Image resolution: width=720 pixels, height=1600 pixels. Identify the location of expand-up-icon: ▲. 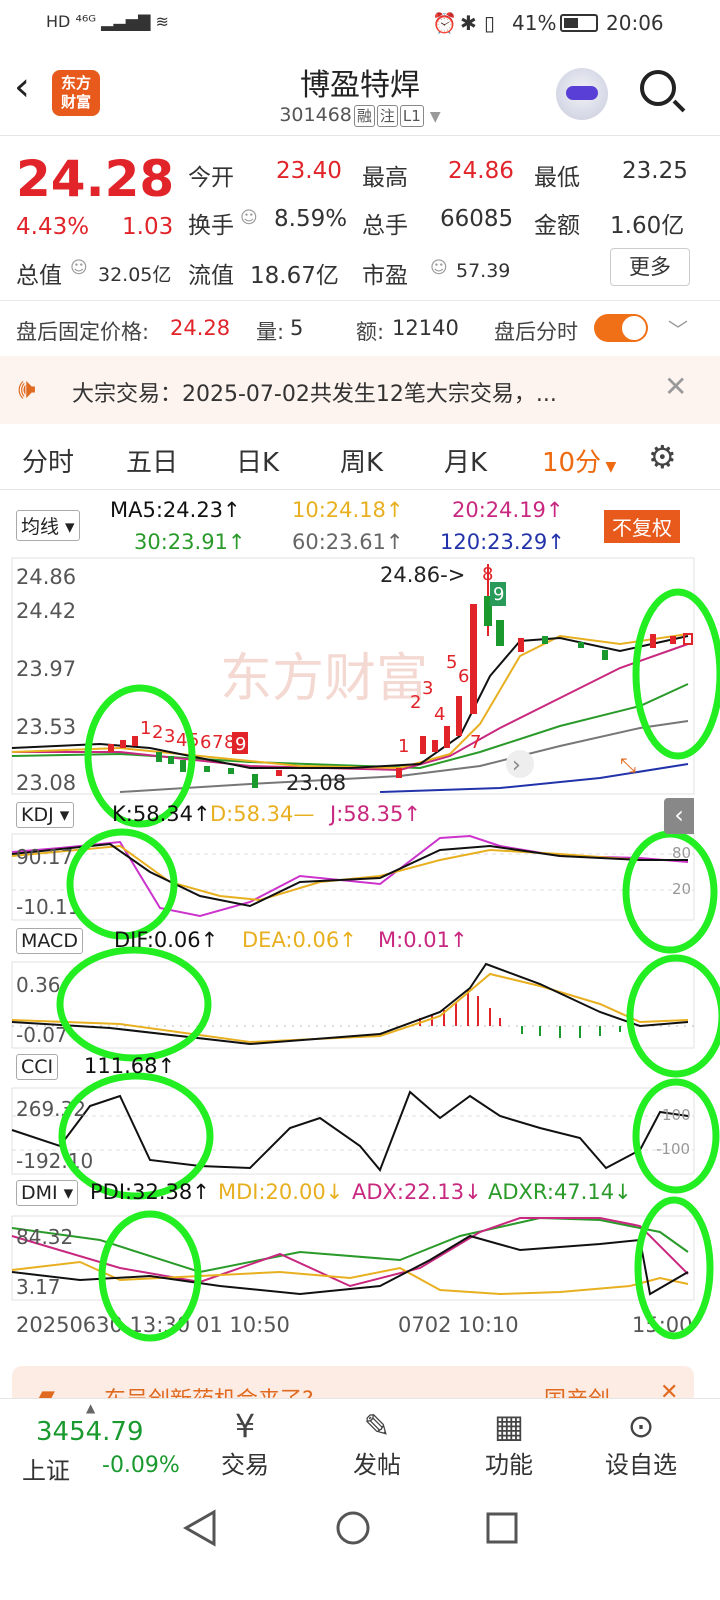
(90, 1408).